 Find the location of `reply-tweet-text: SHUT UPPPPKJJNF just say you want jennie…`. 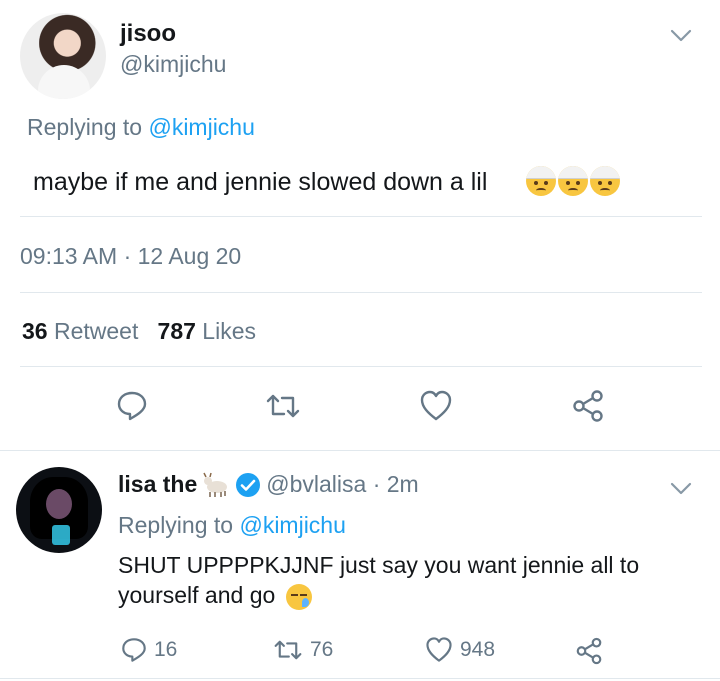

reply-tweet-text: SHUT UPPPPKJJNF just say you want jennie… is located at coordinates (379, 580).